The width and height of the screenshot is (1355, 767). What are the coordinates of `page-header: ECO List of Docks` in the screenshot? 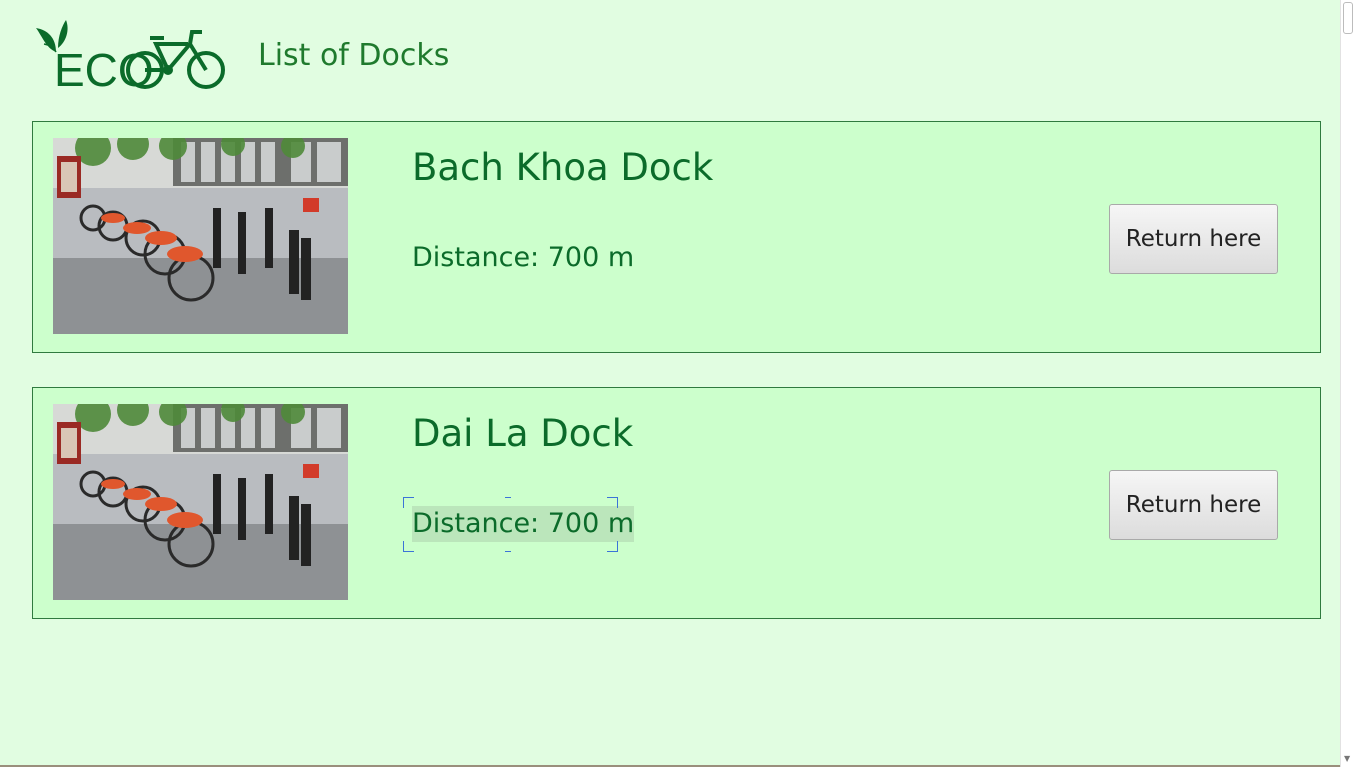 It's located at (670, 55).